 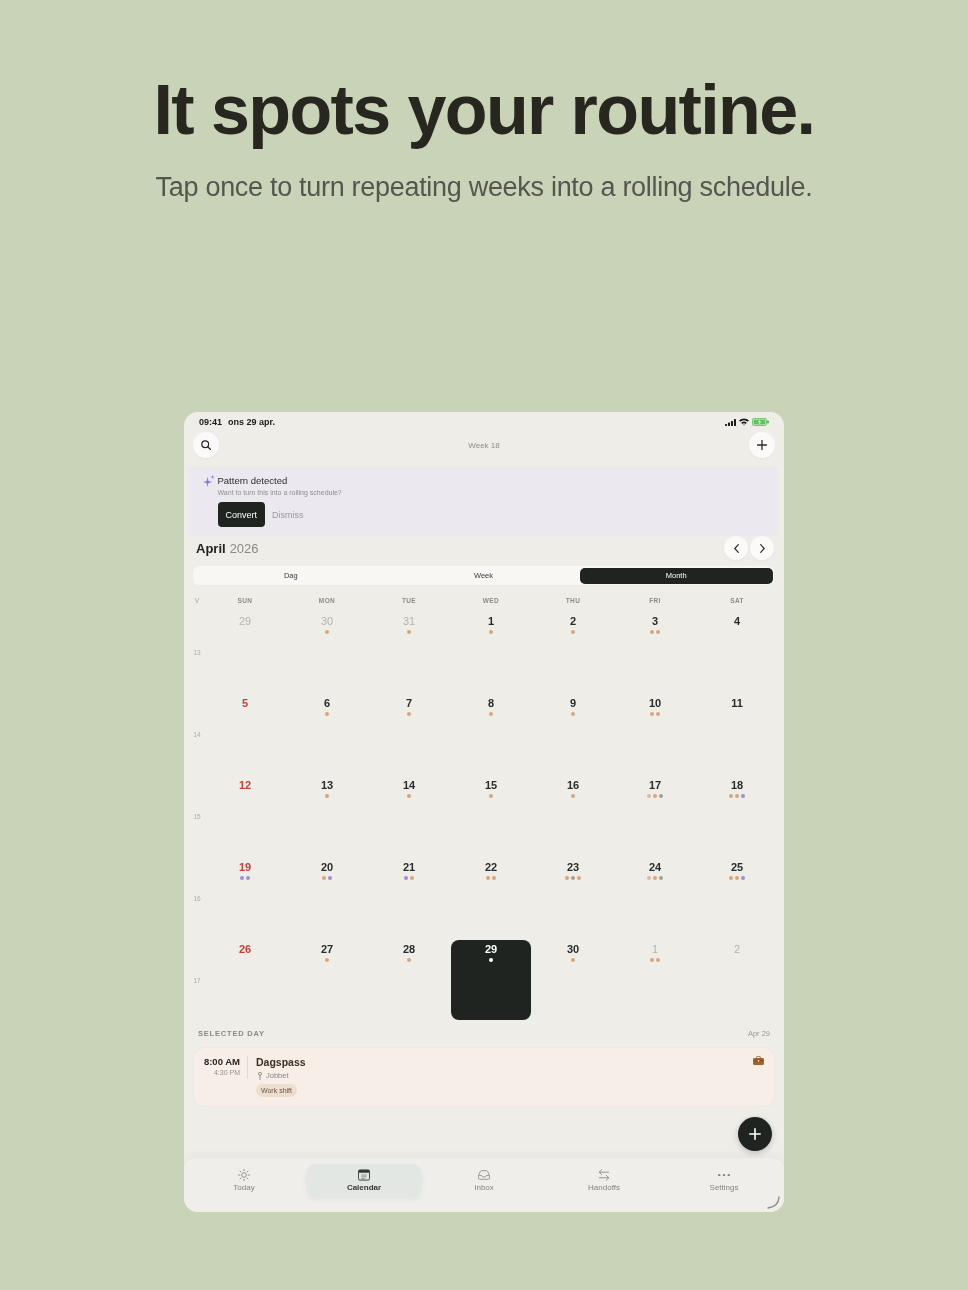 What do you see at coordinates (327, 980) in the screenshot?
I see `calendar-day: 27` at bounding box center [327, 980].